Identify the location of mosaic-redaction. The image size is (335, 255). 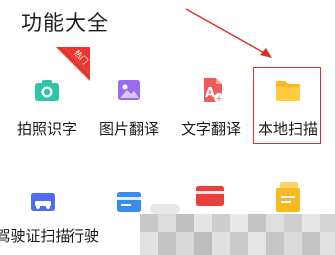
(237, 229).